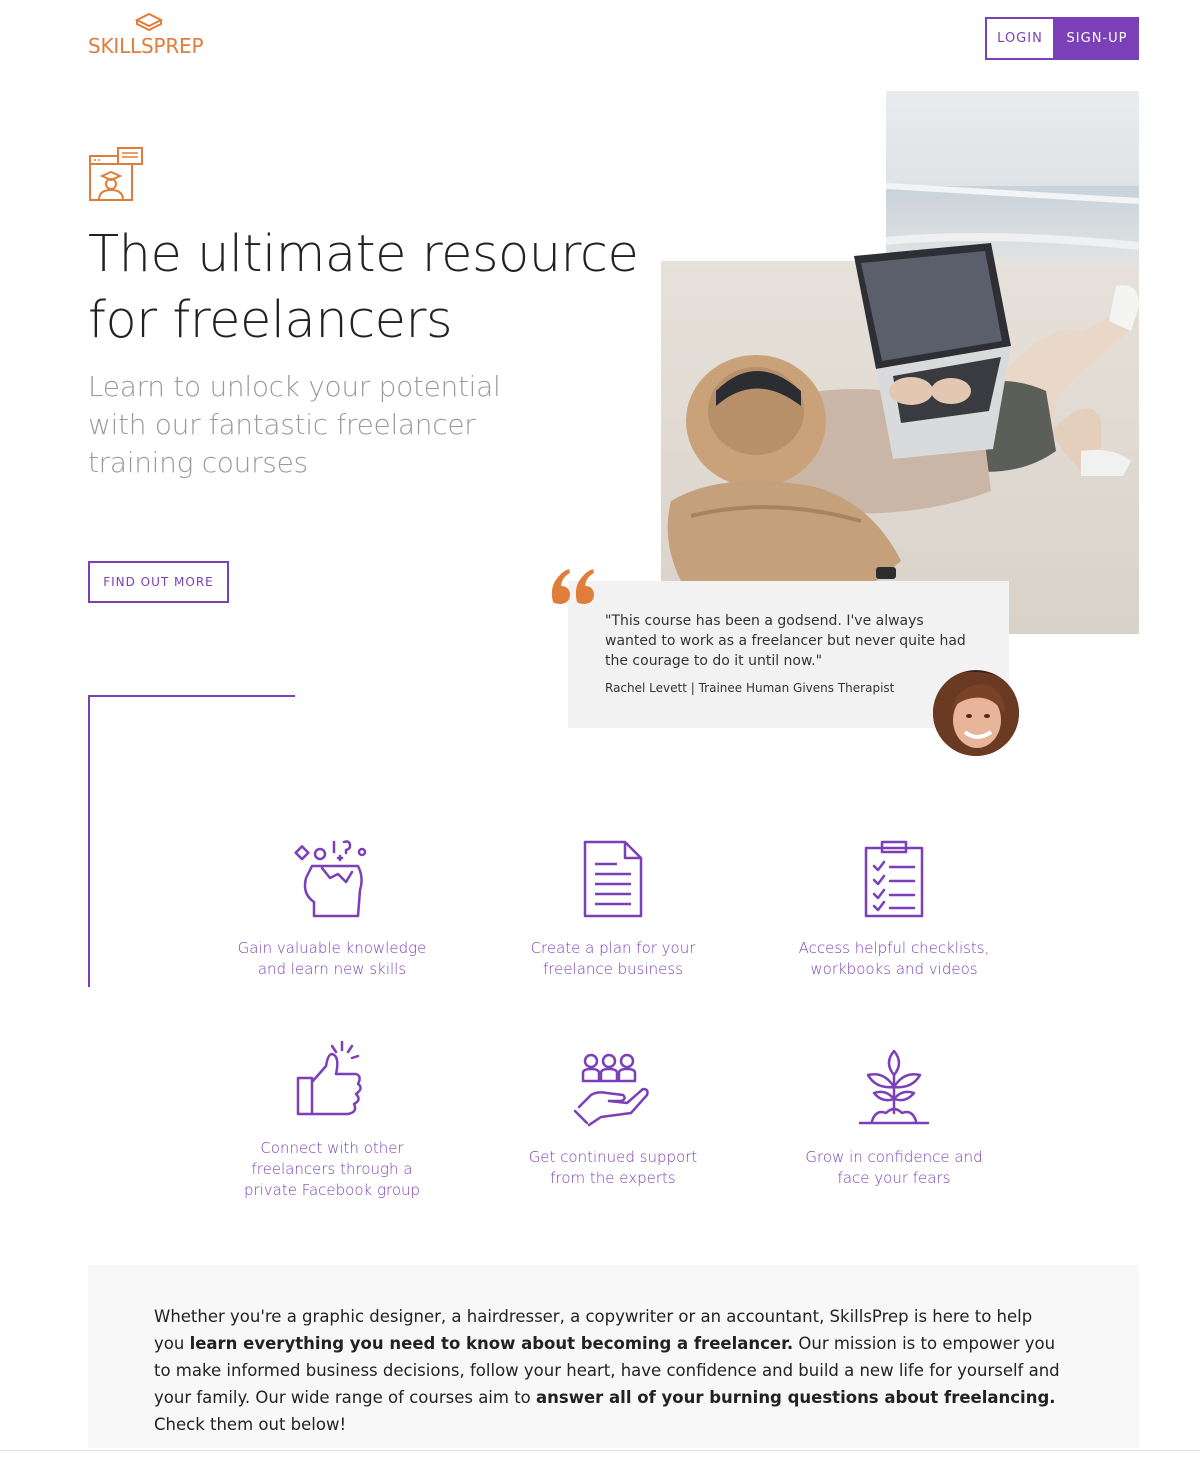 The image size is (1200, 1484). I want to click on plant-growth-icon, so click(894, 1087).